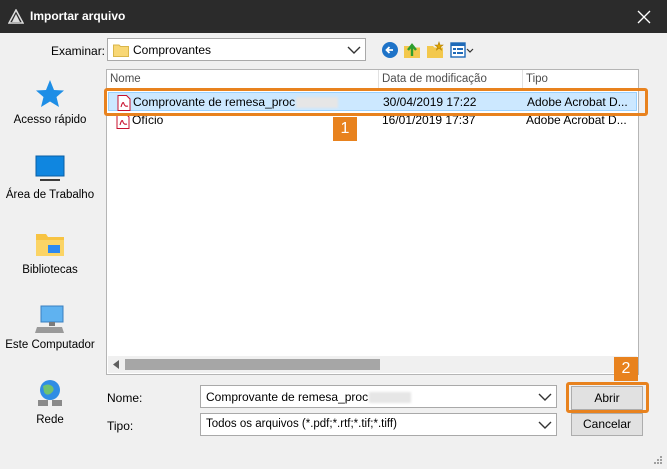  What do you see at coordinates (333, 16) in the screenshot?
I see `title-bar: Importar arquivo` at bounding box center [333, 16].